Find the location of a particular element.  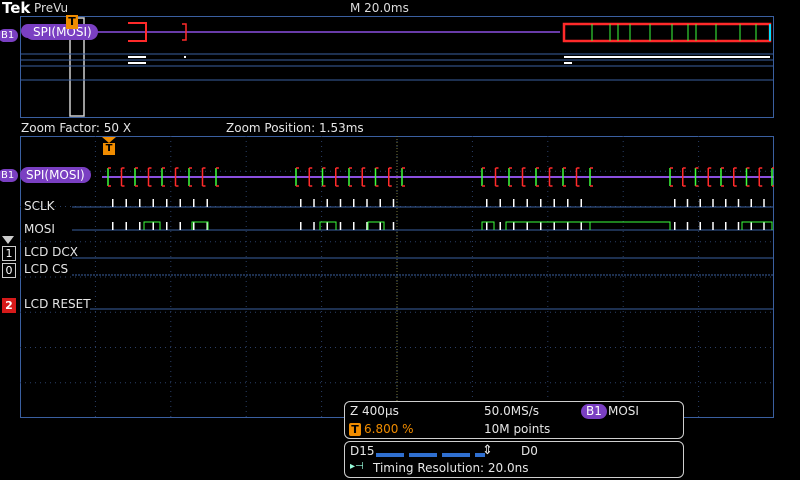

channel-marker-0: 0 is located at coordinates (9, 270).